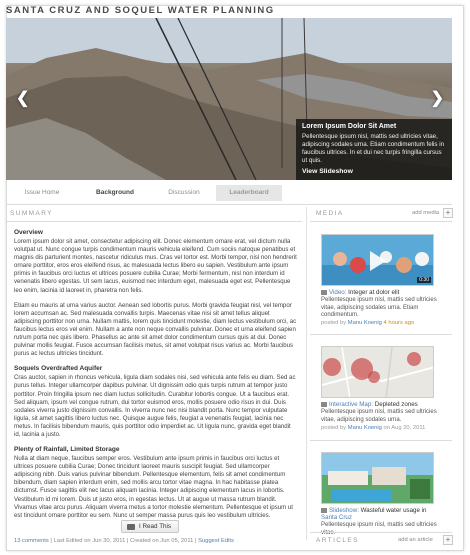 The image size is (470, 555). What do you see at coordinates (184, 193) in the screenshot?
I see `tab-discussion: Discussion` at bounding box center [184, 193].